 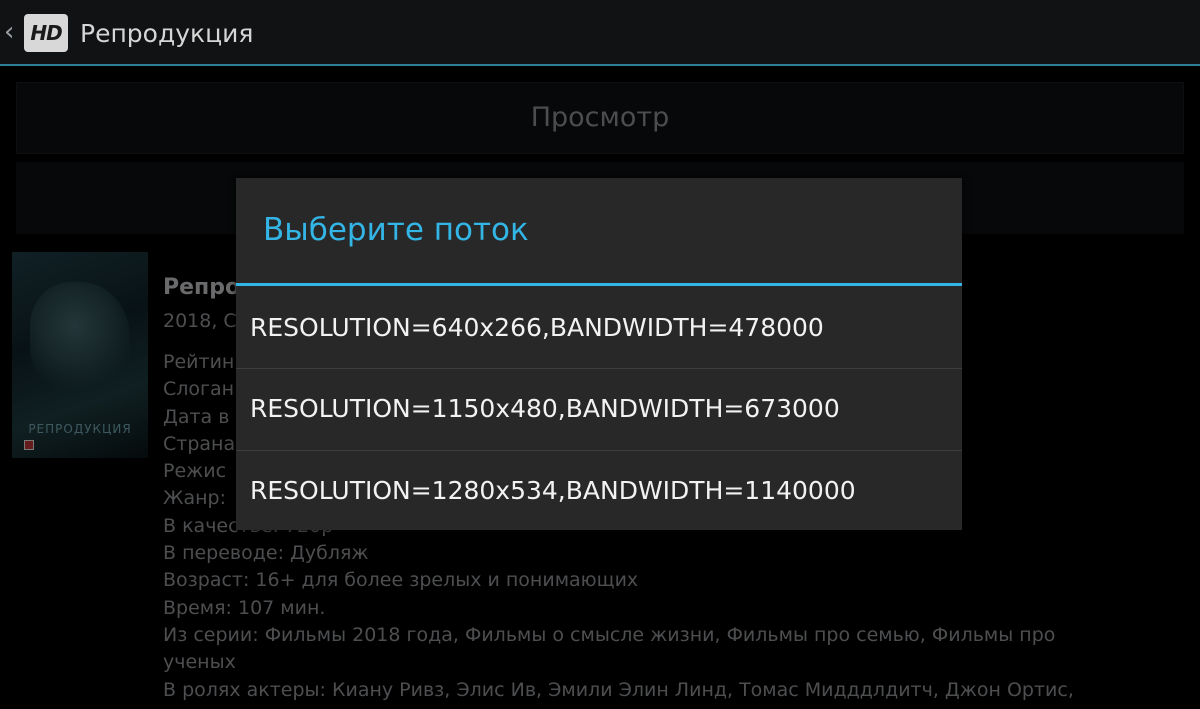 I want to click on stream-option-label: RESOLUTION=1150x480,BANDWIDTH=673000, so click(x=545, y=408).